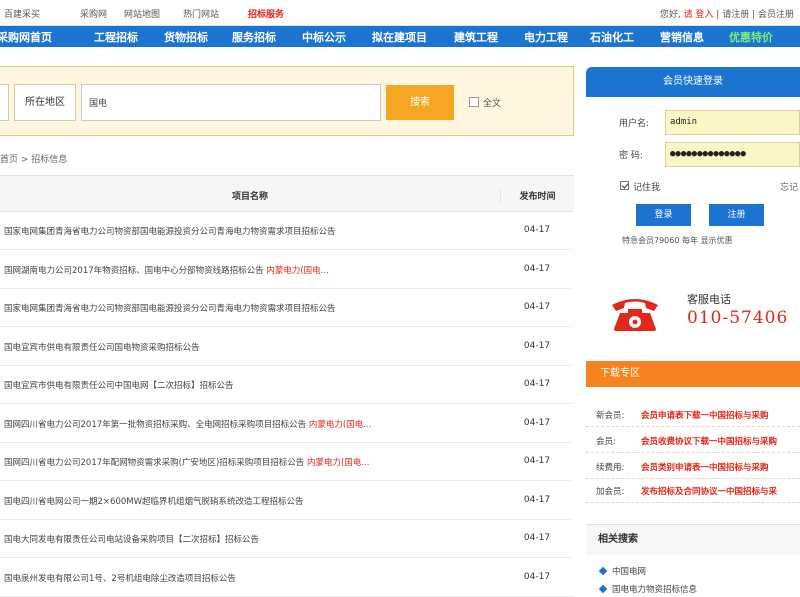  Describe the element at coordinates (324, 37) in the screenshot. I see `nav-item-award: 中标公示` at that location.